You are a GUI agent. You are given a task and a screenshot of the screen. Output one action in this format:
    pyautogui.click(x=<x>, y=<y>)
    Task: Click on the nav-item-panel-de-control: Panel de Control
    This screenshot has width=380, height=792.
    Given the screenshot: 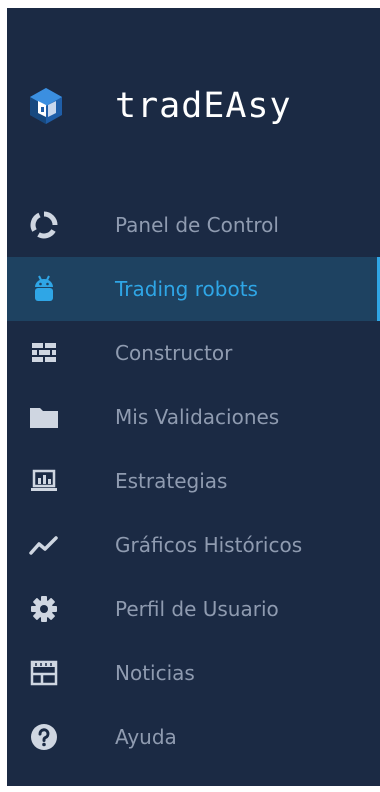 What is the action you would take?
    pyautogui.click(x=193, y=225)
    